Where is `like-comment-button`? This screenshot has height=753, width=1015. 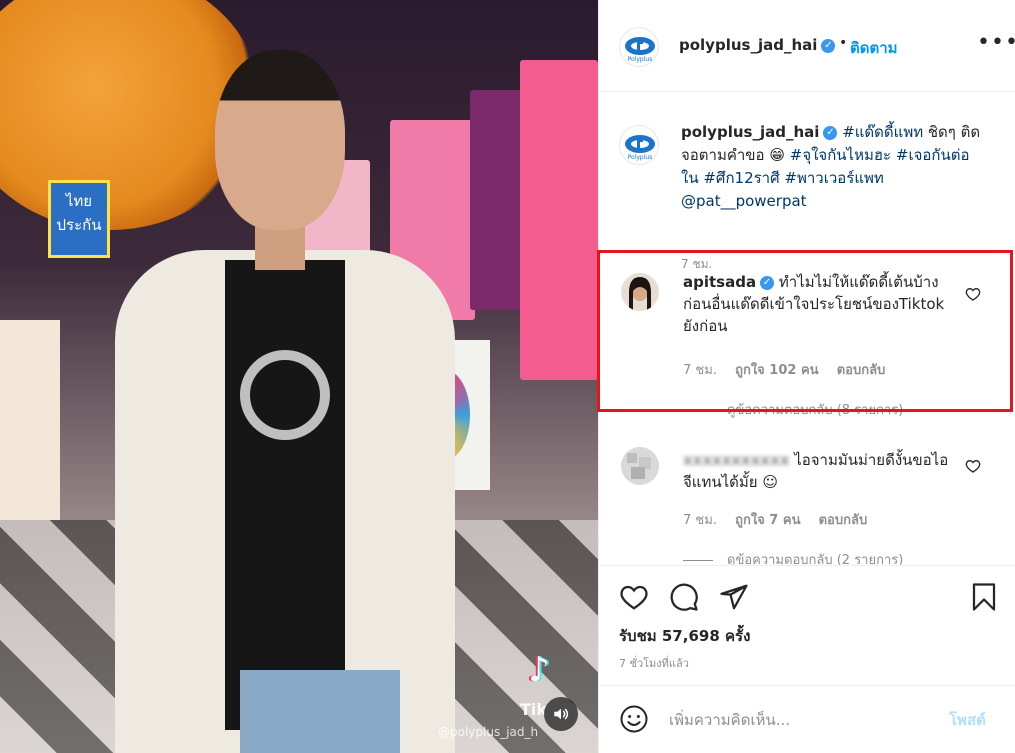 like-comment-button is located at coordinates (973, 466).